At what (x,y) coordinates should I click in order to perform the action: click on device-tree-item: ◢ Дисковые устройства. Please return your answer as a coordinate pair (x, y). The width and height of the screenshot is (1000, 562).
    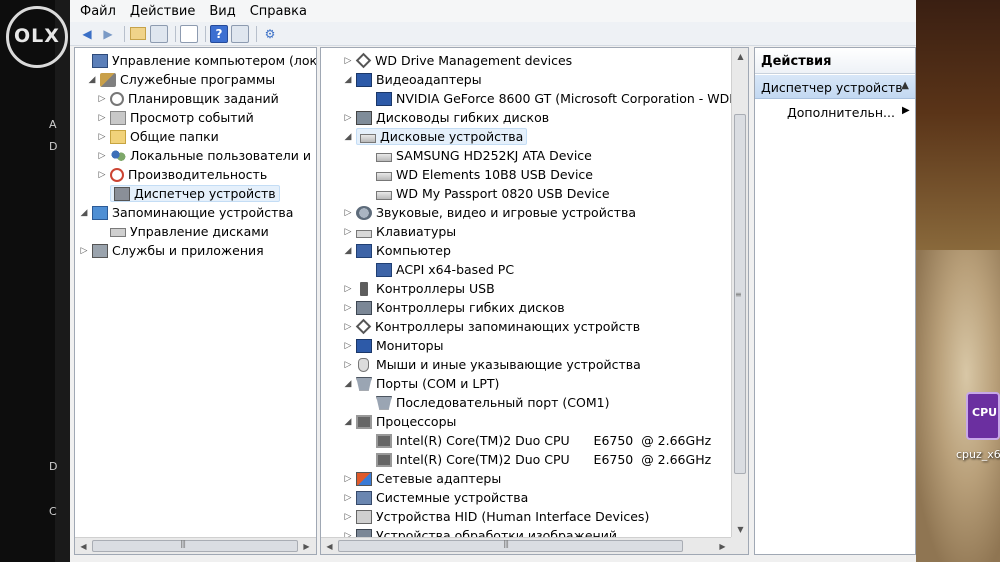
    Looking at the image, I should click on (435, 136).